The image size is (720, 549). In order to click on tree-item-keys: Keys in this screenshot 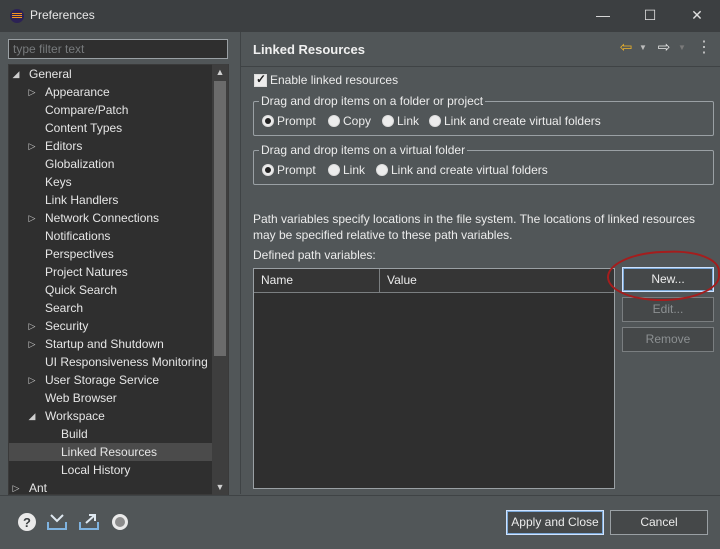, I will do `click(111, 182)`.